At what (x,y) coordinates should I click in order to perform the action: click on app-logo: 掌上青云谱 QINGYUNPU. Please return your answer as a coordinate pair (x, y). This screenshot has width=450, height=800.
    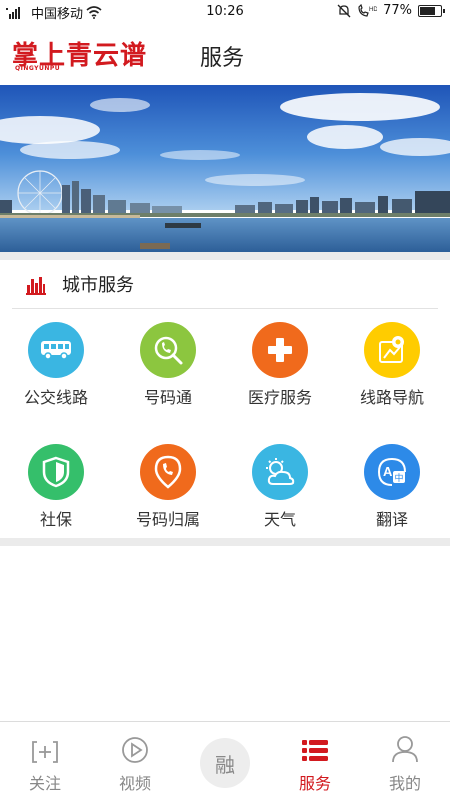
    Looking at the image, I should click on (82, 55).